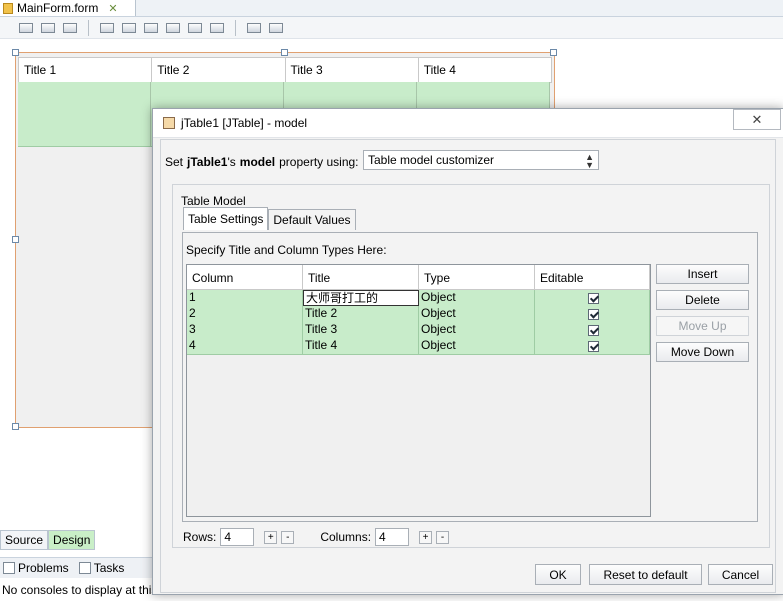 The height and width of the screenshot is (601, 783). I want to click on insert-button: Insert, so click(702, 274).